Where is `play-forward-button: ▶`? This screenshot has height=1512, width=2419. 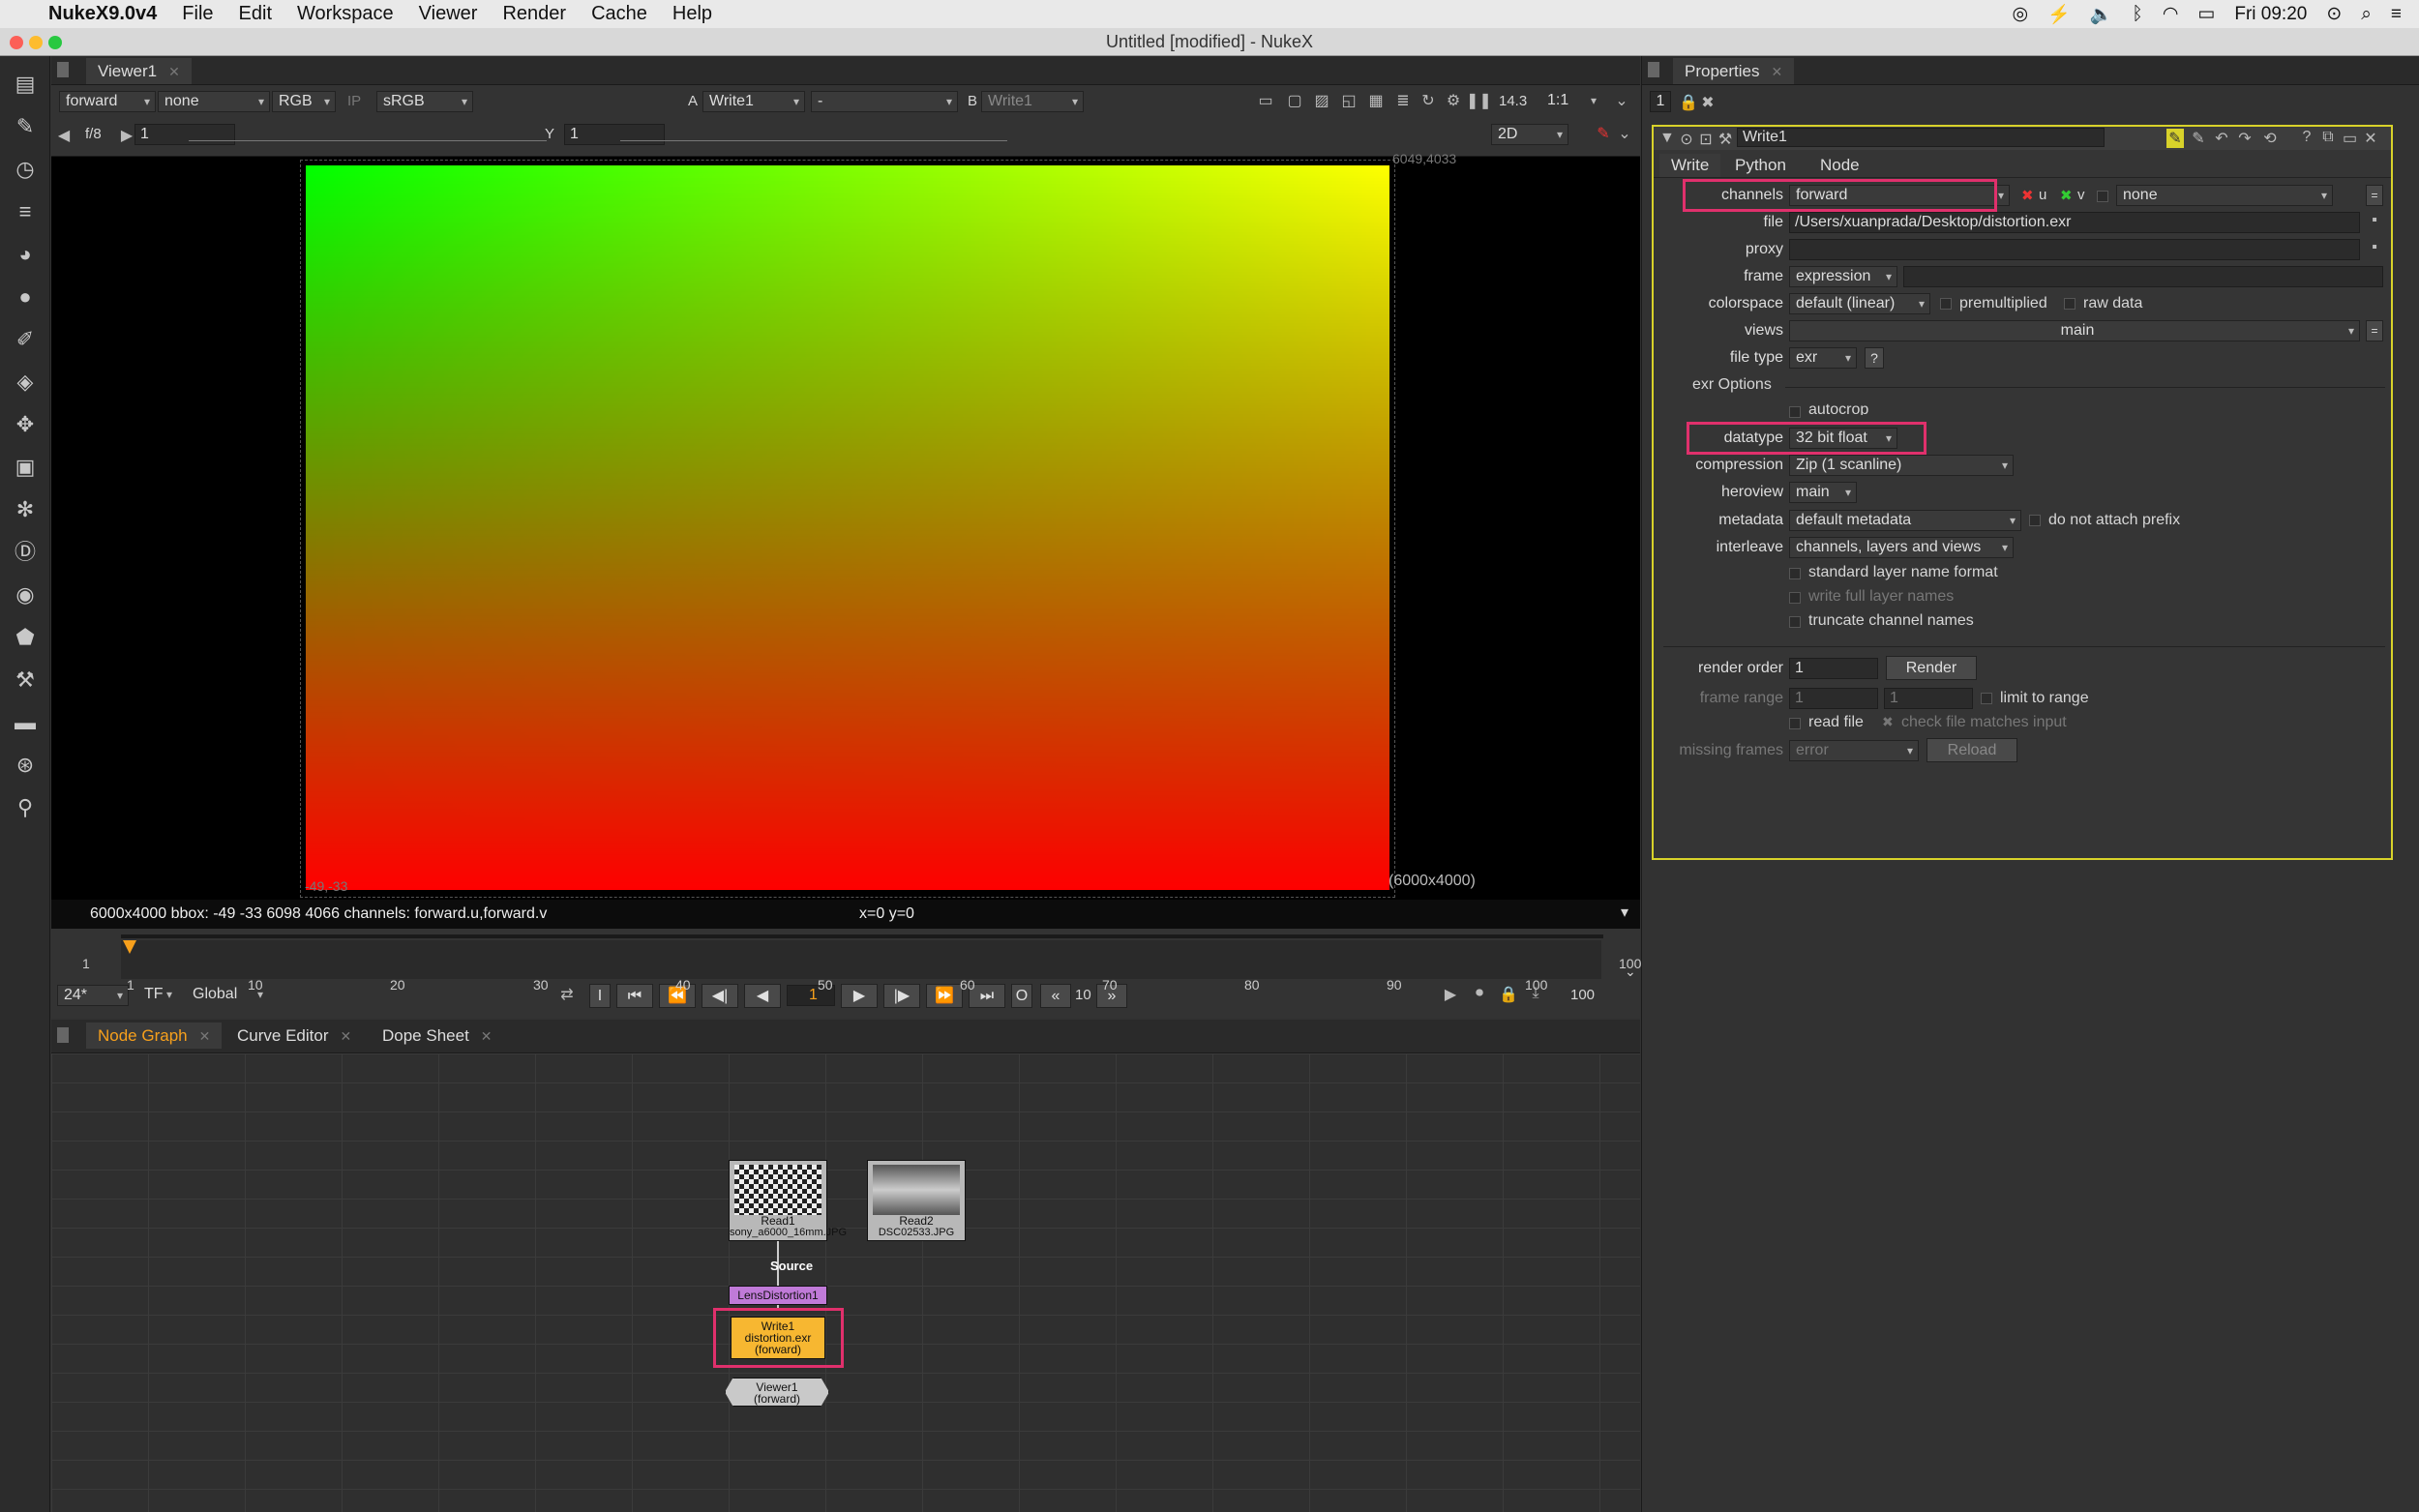
play-forward-button: ▶ is located at coordinates (860, 996).